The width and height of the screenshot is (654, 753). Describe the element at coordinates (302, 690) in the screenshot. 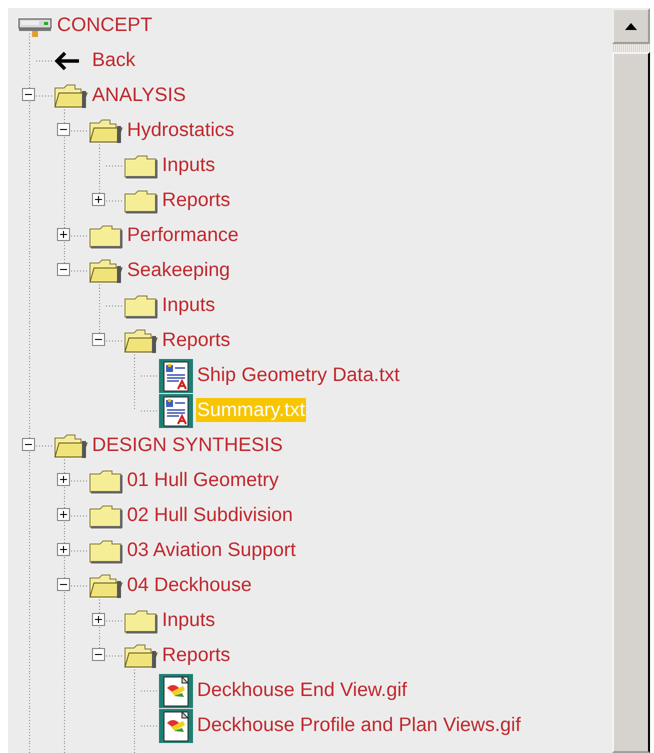

I see `tree-item: Deckhouse End View.gif` at that location.